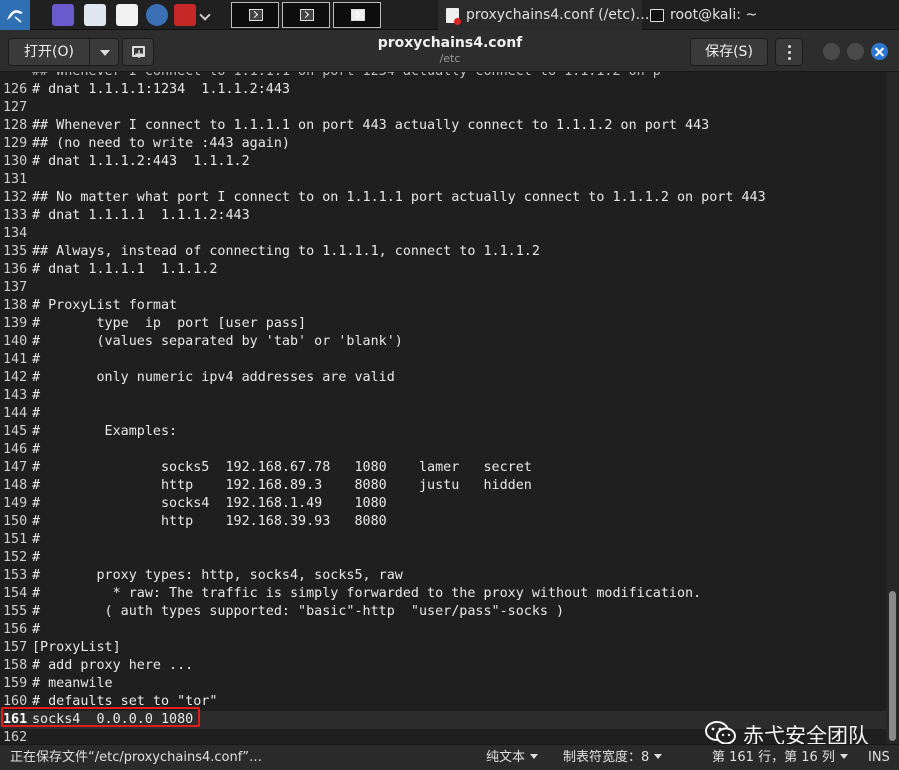 Image resolution: width=899 pixels, height=770 pixels. What do you see at coordinates (443, 648) in the screenshot?
I see `code-line: 157 [ProxyList]` at bounding box center [443, 648].